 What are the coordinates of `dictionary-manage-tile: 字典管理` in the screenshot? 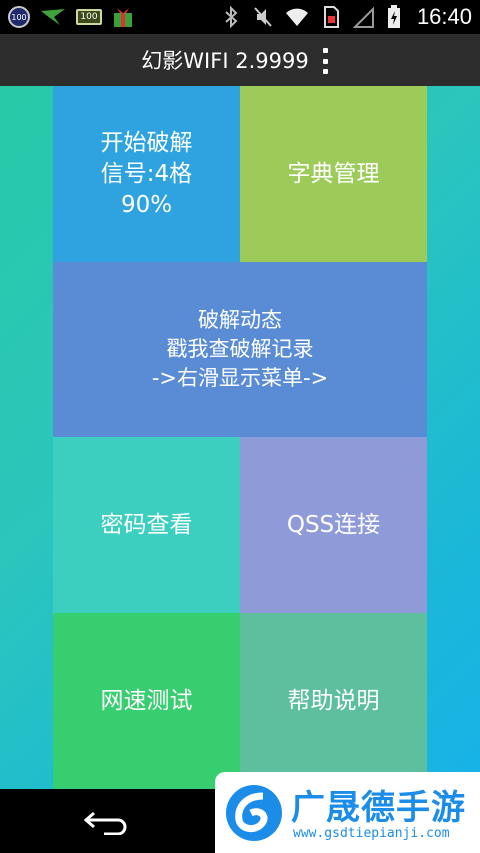 It's located at (333, 174).